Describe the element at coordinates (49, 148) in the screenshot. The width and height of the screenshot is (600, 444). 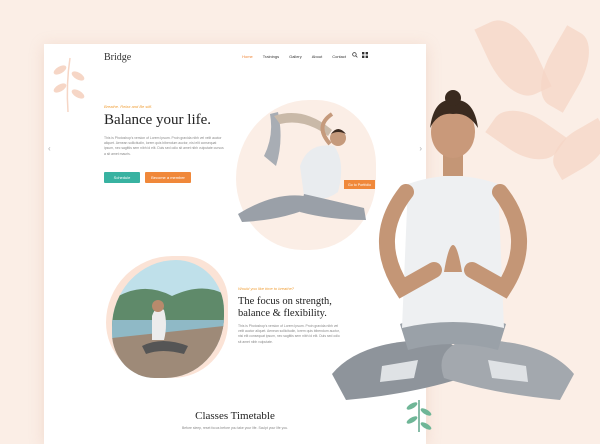
I see `slider-prev-arrow: ‹` at that location.